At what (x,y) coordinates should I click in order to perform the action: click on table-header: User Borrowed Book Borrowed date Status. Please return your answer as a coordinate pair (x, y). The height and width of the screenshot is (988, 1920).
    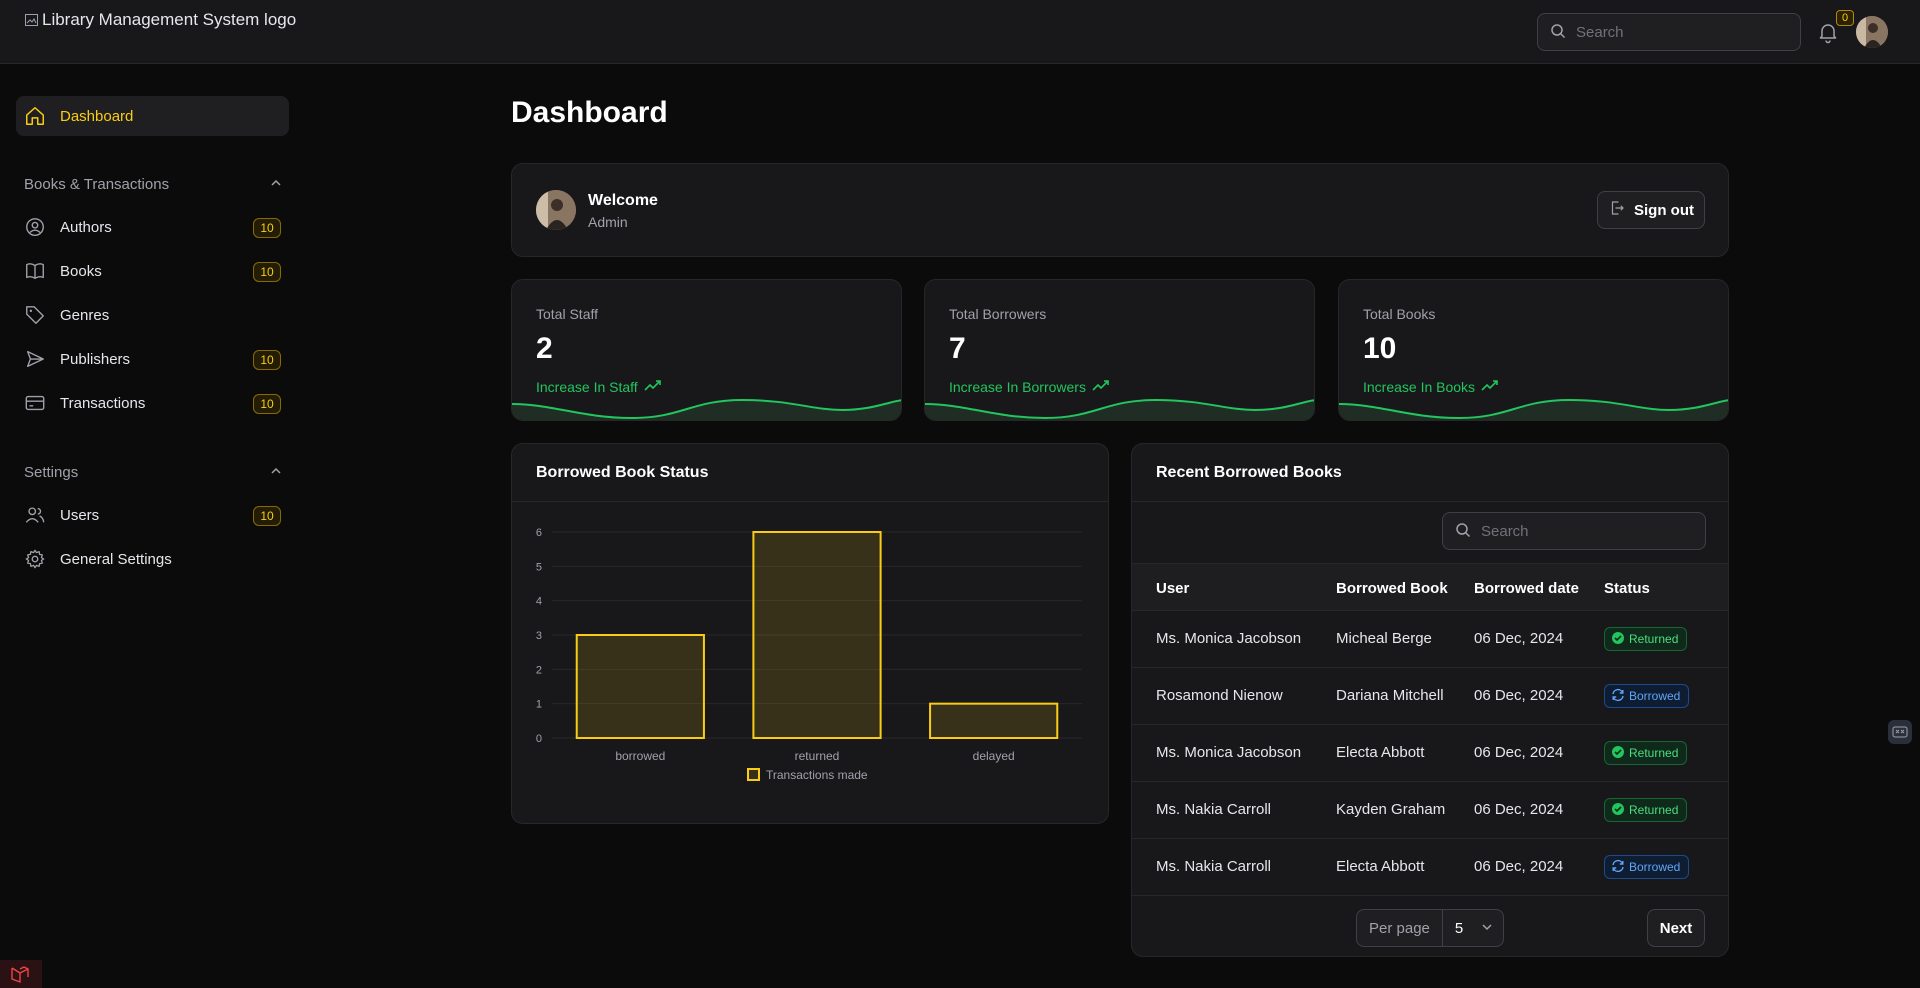
    Looking at the image, I should click on (1430, 587).